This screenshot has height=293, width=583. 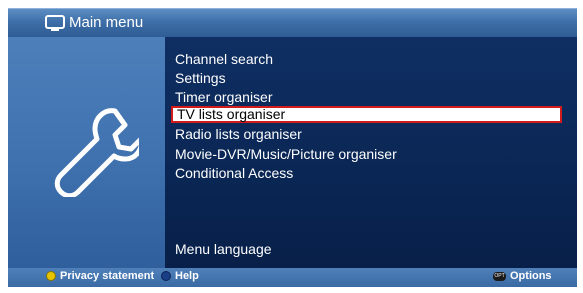 What do you see at coordinates (292, 22) in the screenshot?
I see `header-bar: Main menu` at bounding box center [292, 22].